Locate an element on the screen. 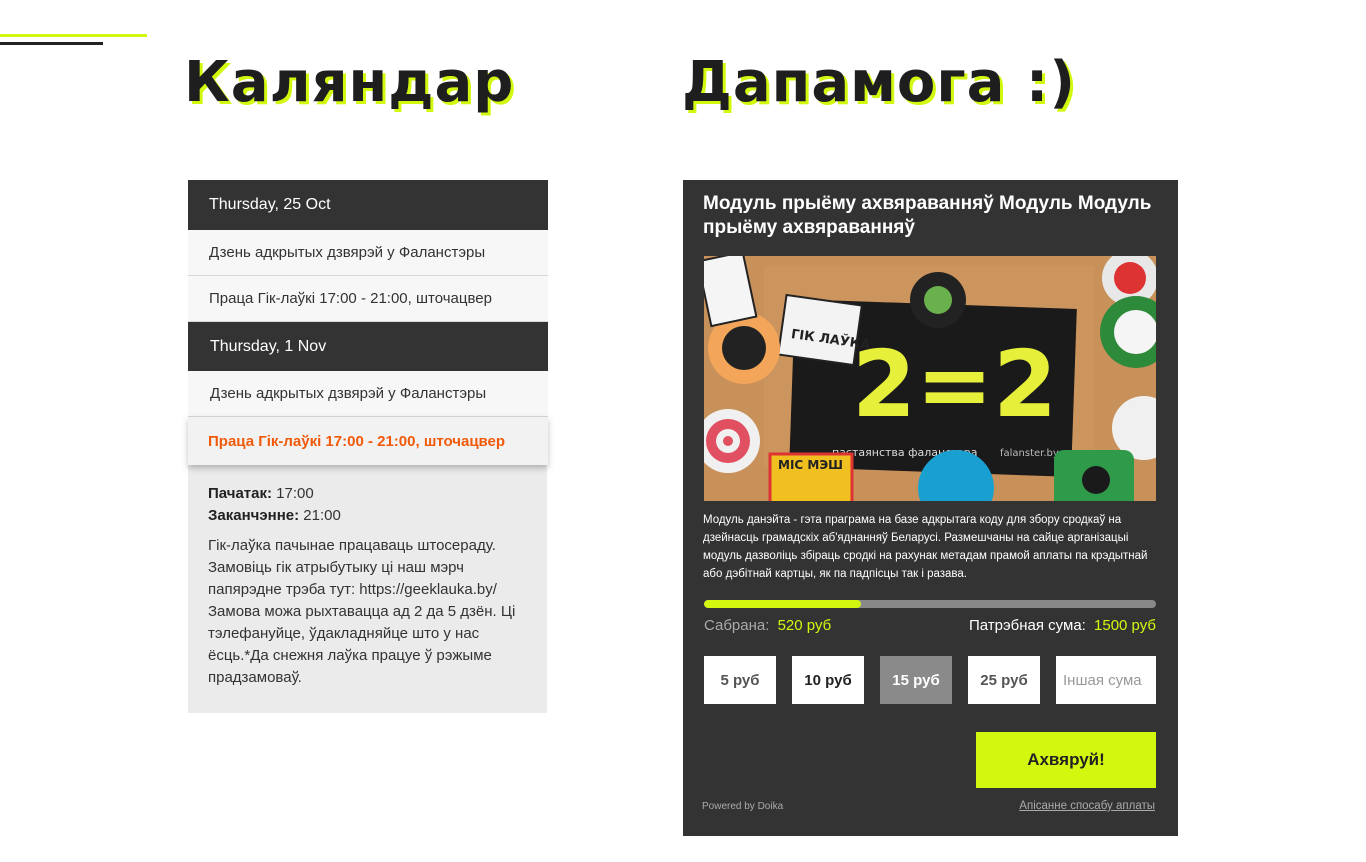 This screenshot has height=862, width=1366. amount-option-10: 10 руб is located at coordinates (828, 680).